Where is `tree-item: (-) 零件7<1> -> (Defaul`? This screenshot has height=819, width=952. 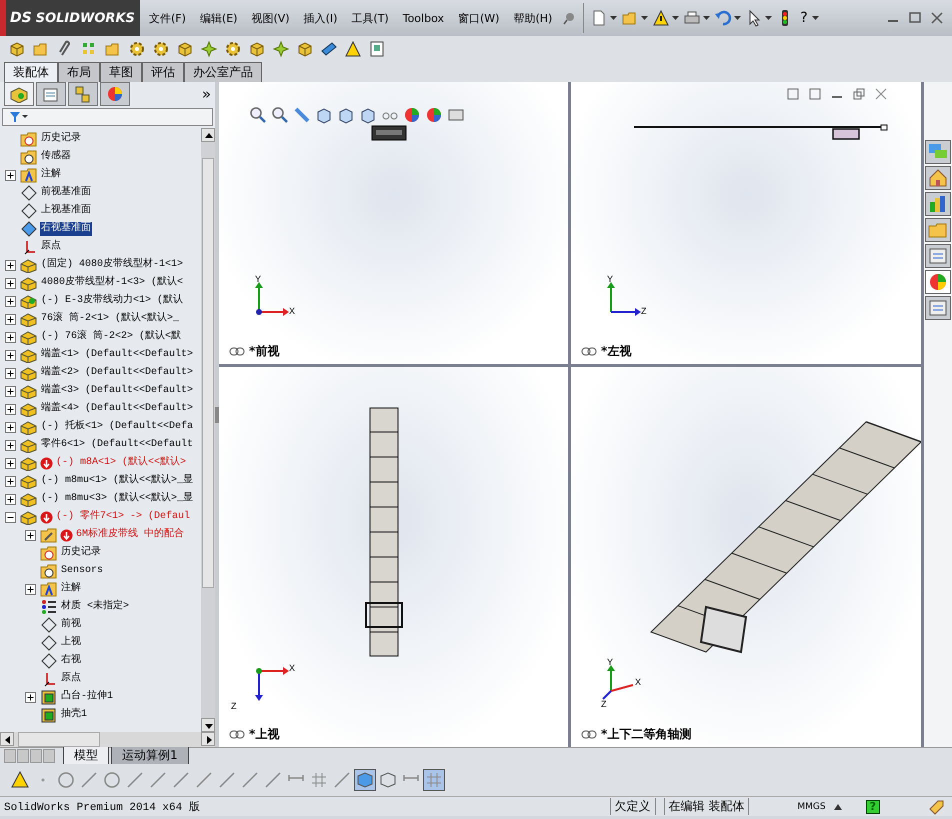 tree-item: (-) 零件7<1> -> (Defaul is located at coordinates (123, 517).